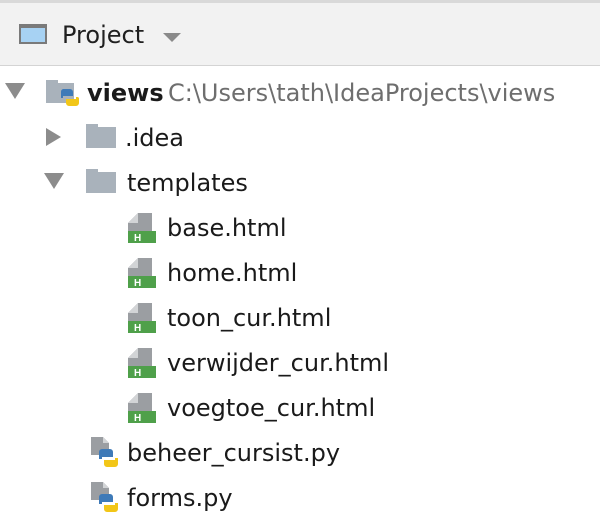 Image resolution: width=600 pixels, height=521 pixels. I want to click on tree-item-templates: templates, so click(300, 183).